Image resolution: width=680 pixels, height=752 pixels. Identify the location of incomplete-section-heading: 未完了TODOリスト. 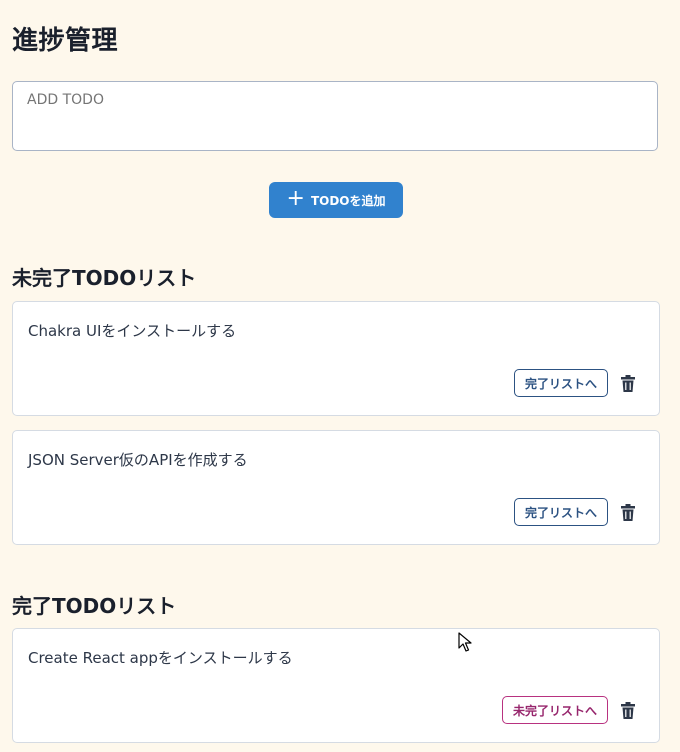
(104, 278).